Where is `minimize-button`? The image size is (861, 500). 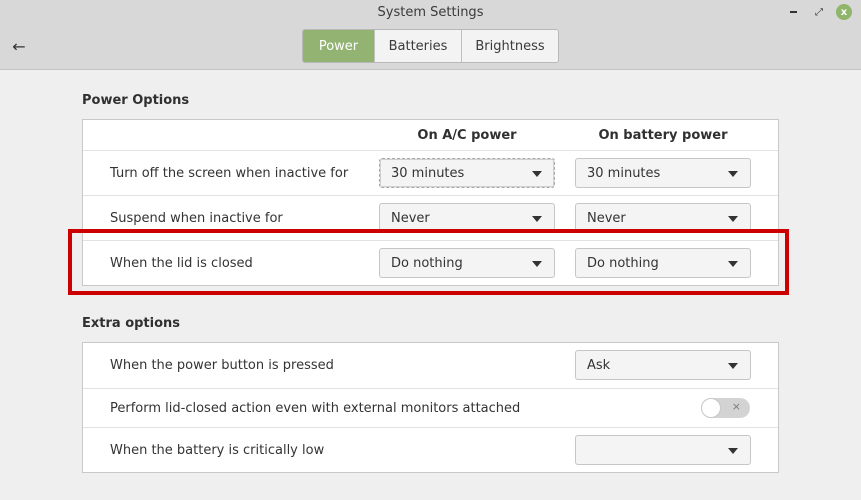 minimize-button is located at coordinates (793, 12).